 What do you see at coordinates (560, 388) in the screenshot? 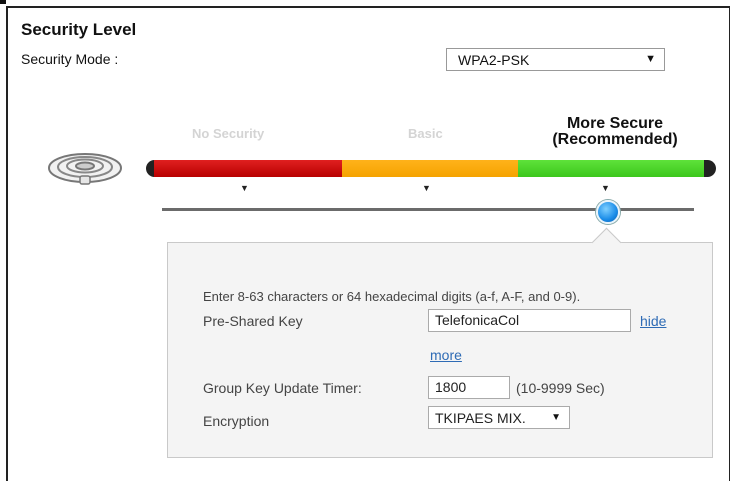
I see `timer-range-note: (10-9999 Sec)` at bounding box center [560, 388].